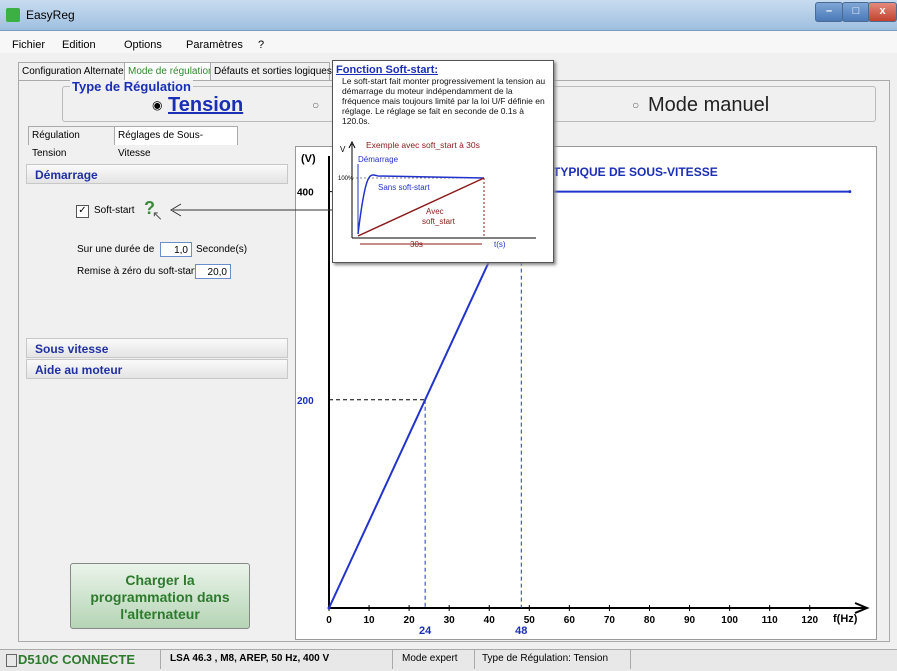 This screenshot has height=671, width=897. I want to click on tooltip-avec1: Avec, so click(435, 211).